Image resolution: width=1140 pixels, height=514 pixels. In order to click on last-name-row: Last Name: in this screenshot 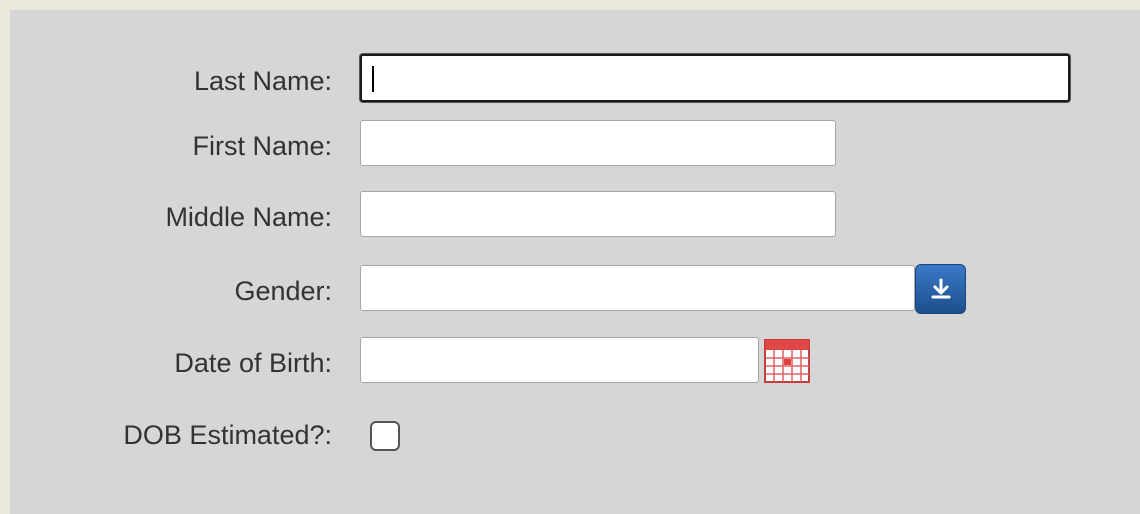, I will do `click(575, 80)`.